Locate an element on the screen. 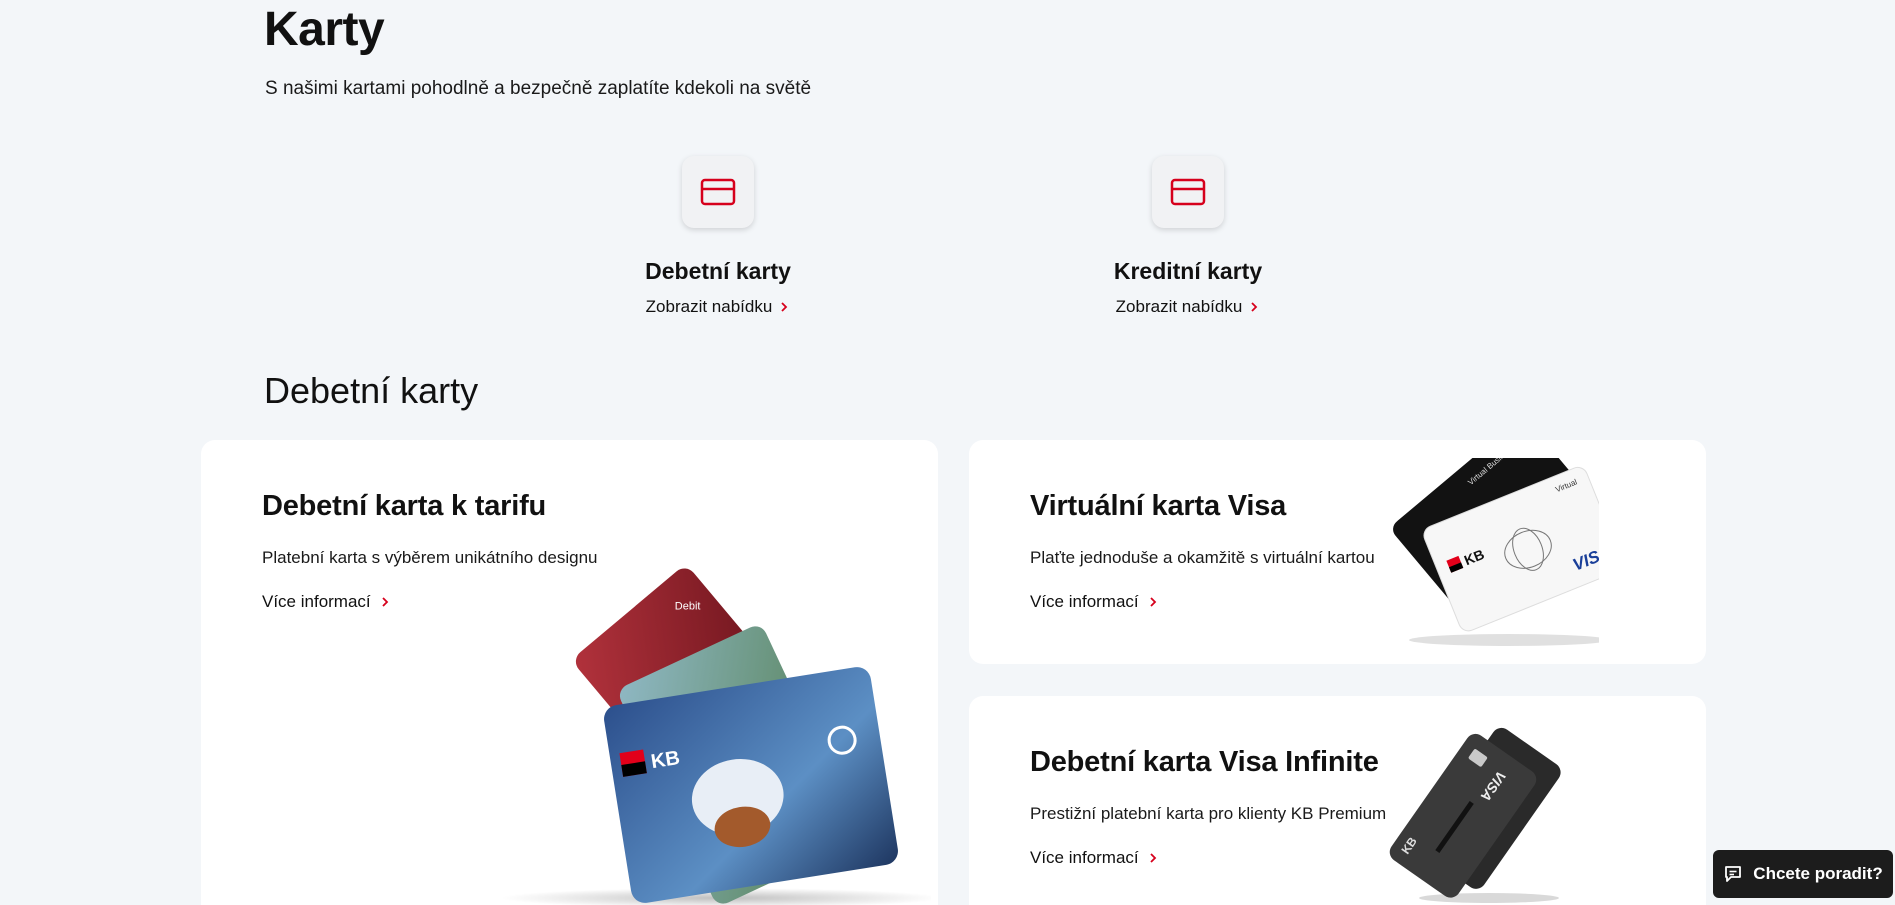  category-credit-cards: Kreditní karty Zobrazit nabídku is located at coordinates (1188, 236).